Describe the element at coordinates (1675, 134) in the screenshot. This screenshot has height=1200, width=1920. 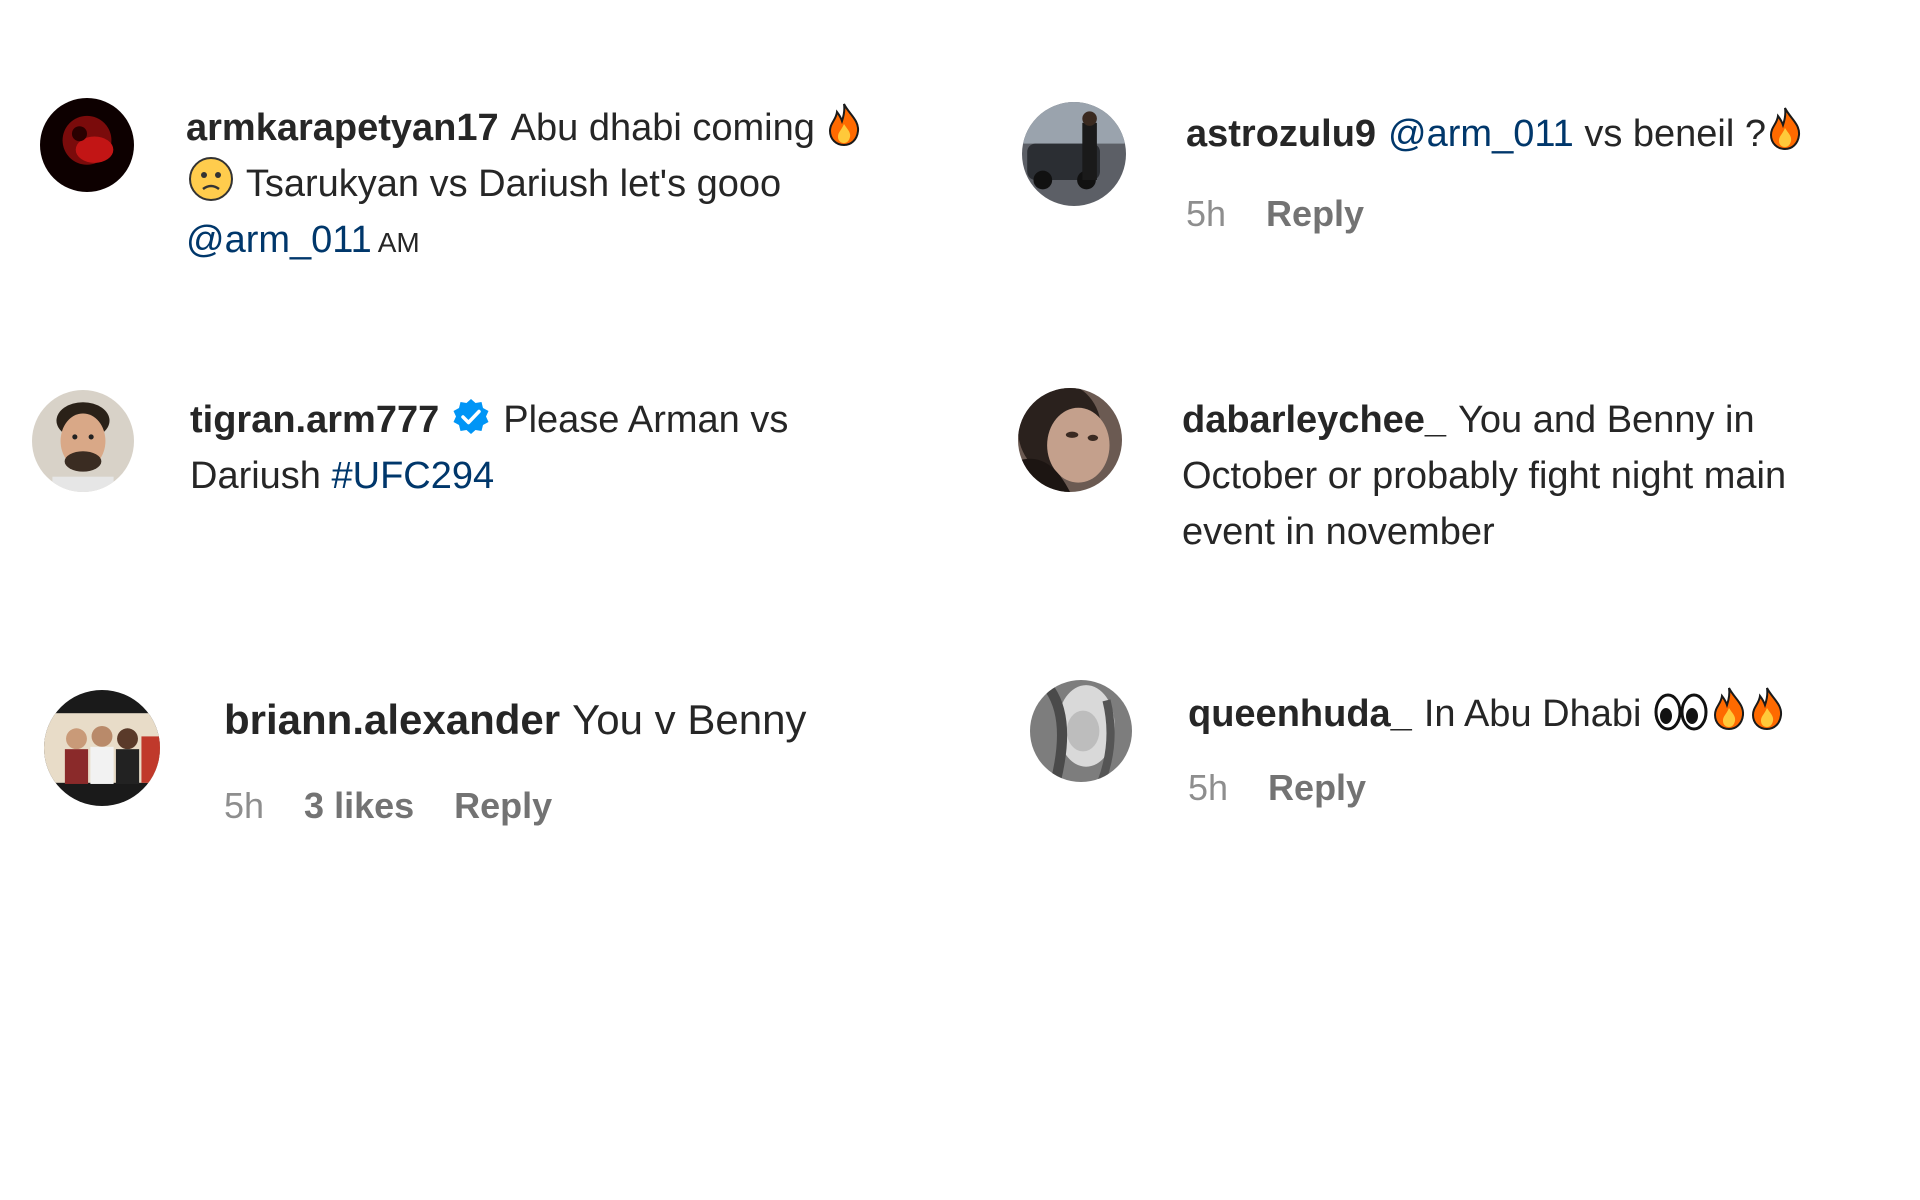
I see `comment-body: vs beneil ?` at that location.